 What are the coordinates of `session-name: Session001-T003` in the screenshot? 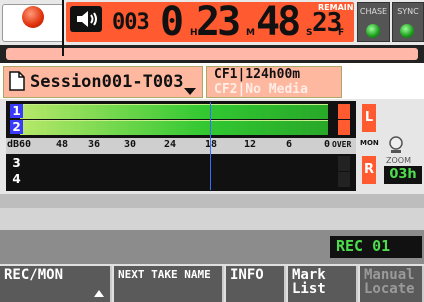 It's located at (107, 82).